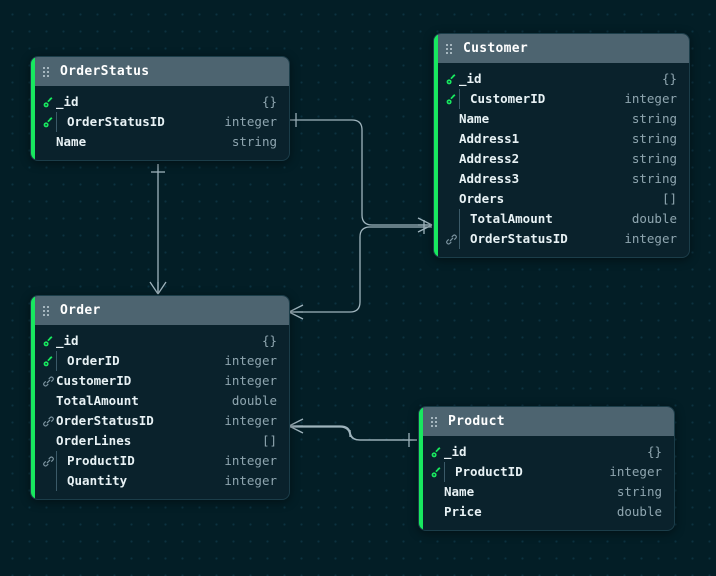  I want to click on field-row: Quantity integer, so click(160, 481).